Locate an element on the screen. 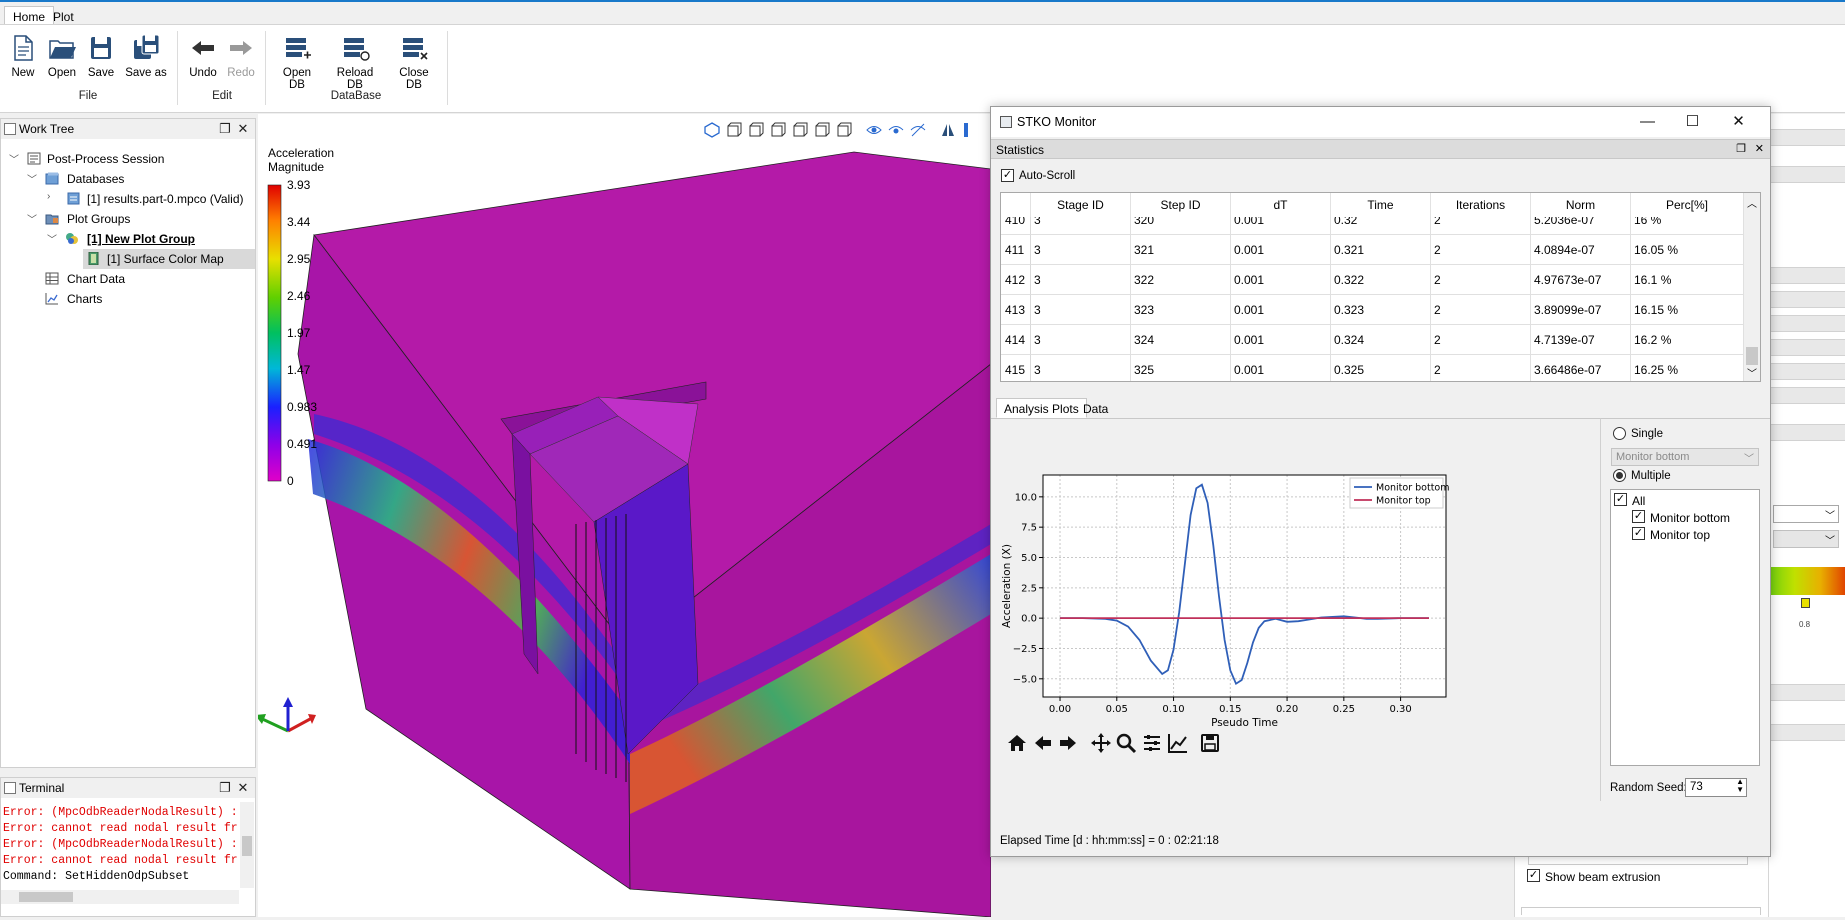 The height and width of the screenshot is (920, 1845). undo-button: Undo is located at coordinates (203, 56).